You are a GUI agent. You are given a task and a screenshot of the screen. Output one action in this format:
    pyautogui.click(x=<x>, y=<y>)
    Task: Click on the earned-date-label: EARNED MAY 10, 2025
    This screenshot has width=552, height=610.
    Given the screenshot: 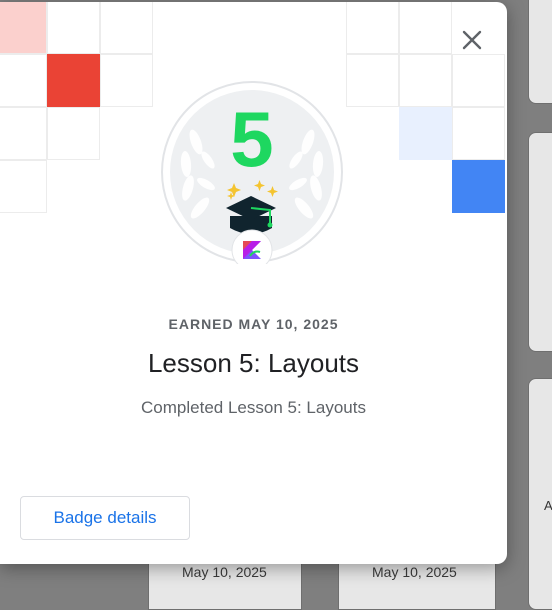 What is the action you would take?
    pyautogui.click(x=253, y=324)
    